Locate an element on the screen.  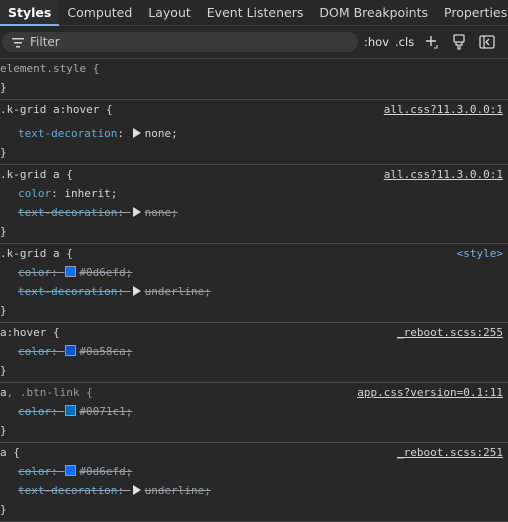
declaration: text-decoration: none; is located at coordinates (254, 133).